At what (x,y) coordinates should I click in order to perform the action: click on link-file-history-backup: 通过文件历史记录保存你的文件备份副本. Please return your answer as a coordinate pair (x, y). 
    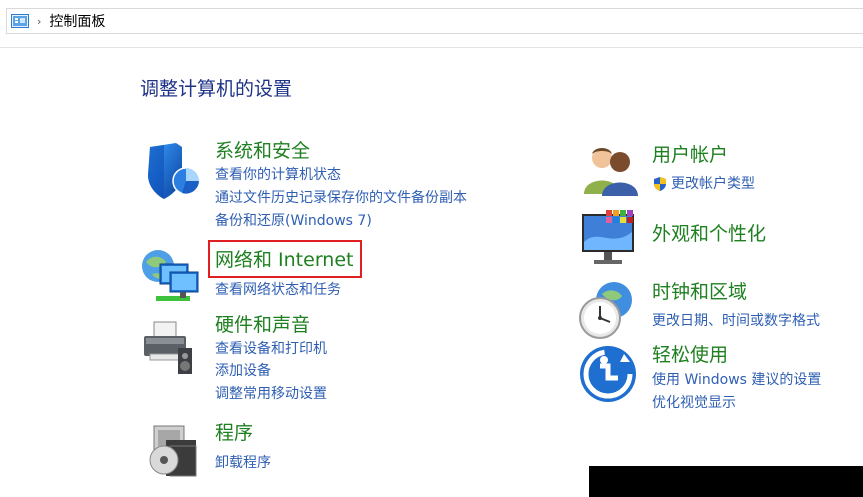
    Looking at the image, I should click on (341, 198).